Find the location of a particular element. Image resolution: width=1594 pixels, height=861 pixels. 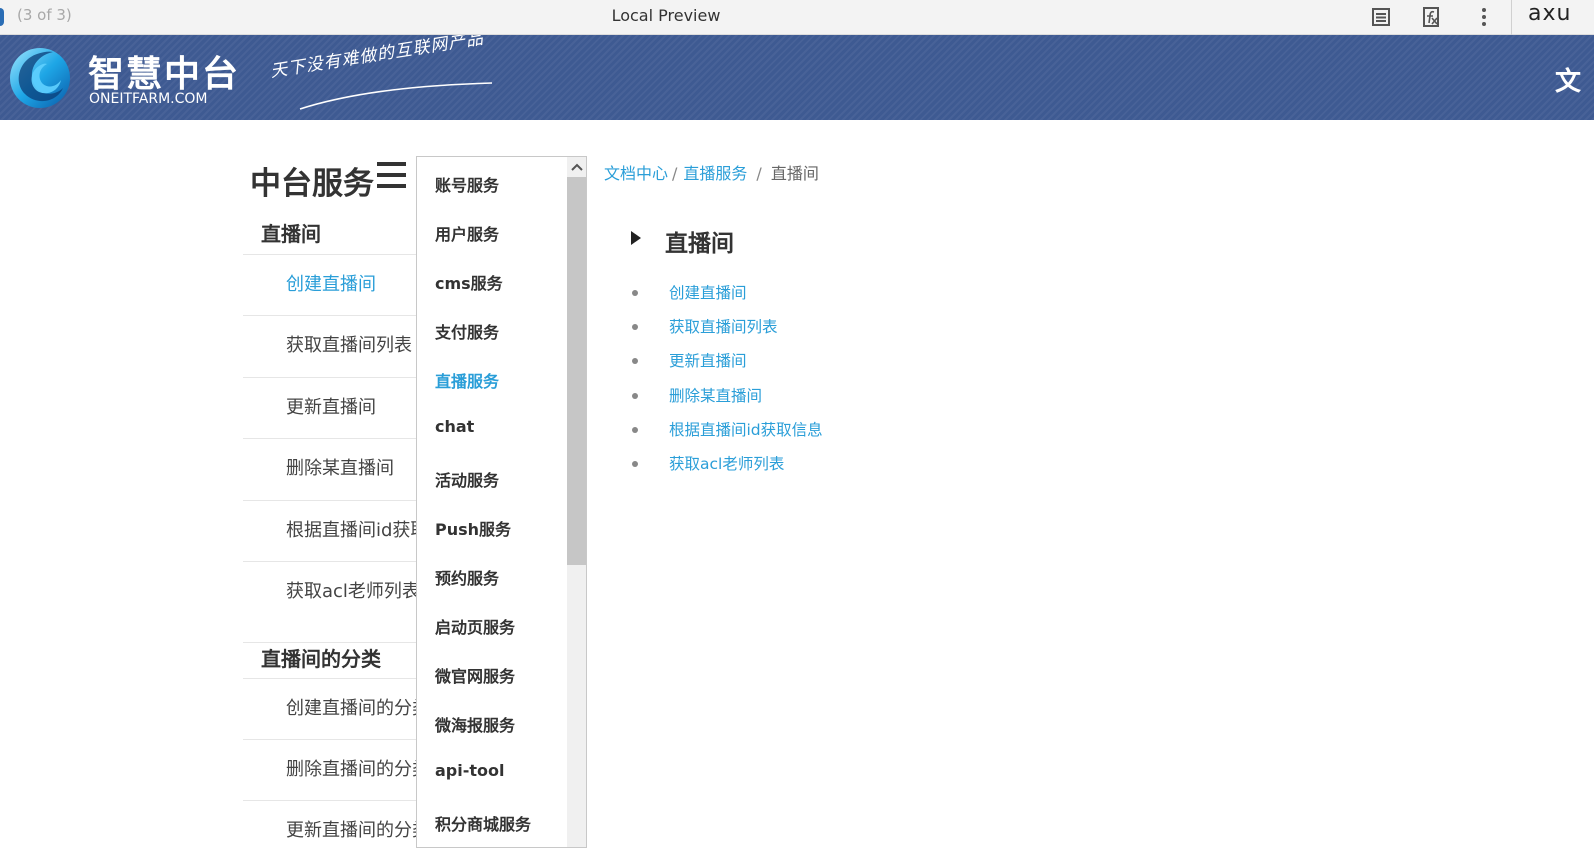

dropdown-item: 支付服务 is located at coordinates (467, 331).